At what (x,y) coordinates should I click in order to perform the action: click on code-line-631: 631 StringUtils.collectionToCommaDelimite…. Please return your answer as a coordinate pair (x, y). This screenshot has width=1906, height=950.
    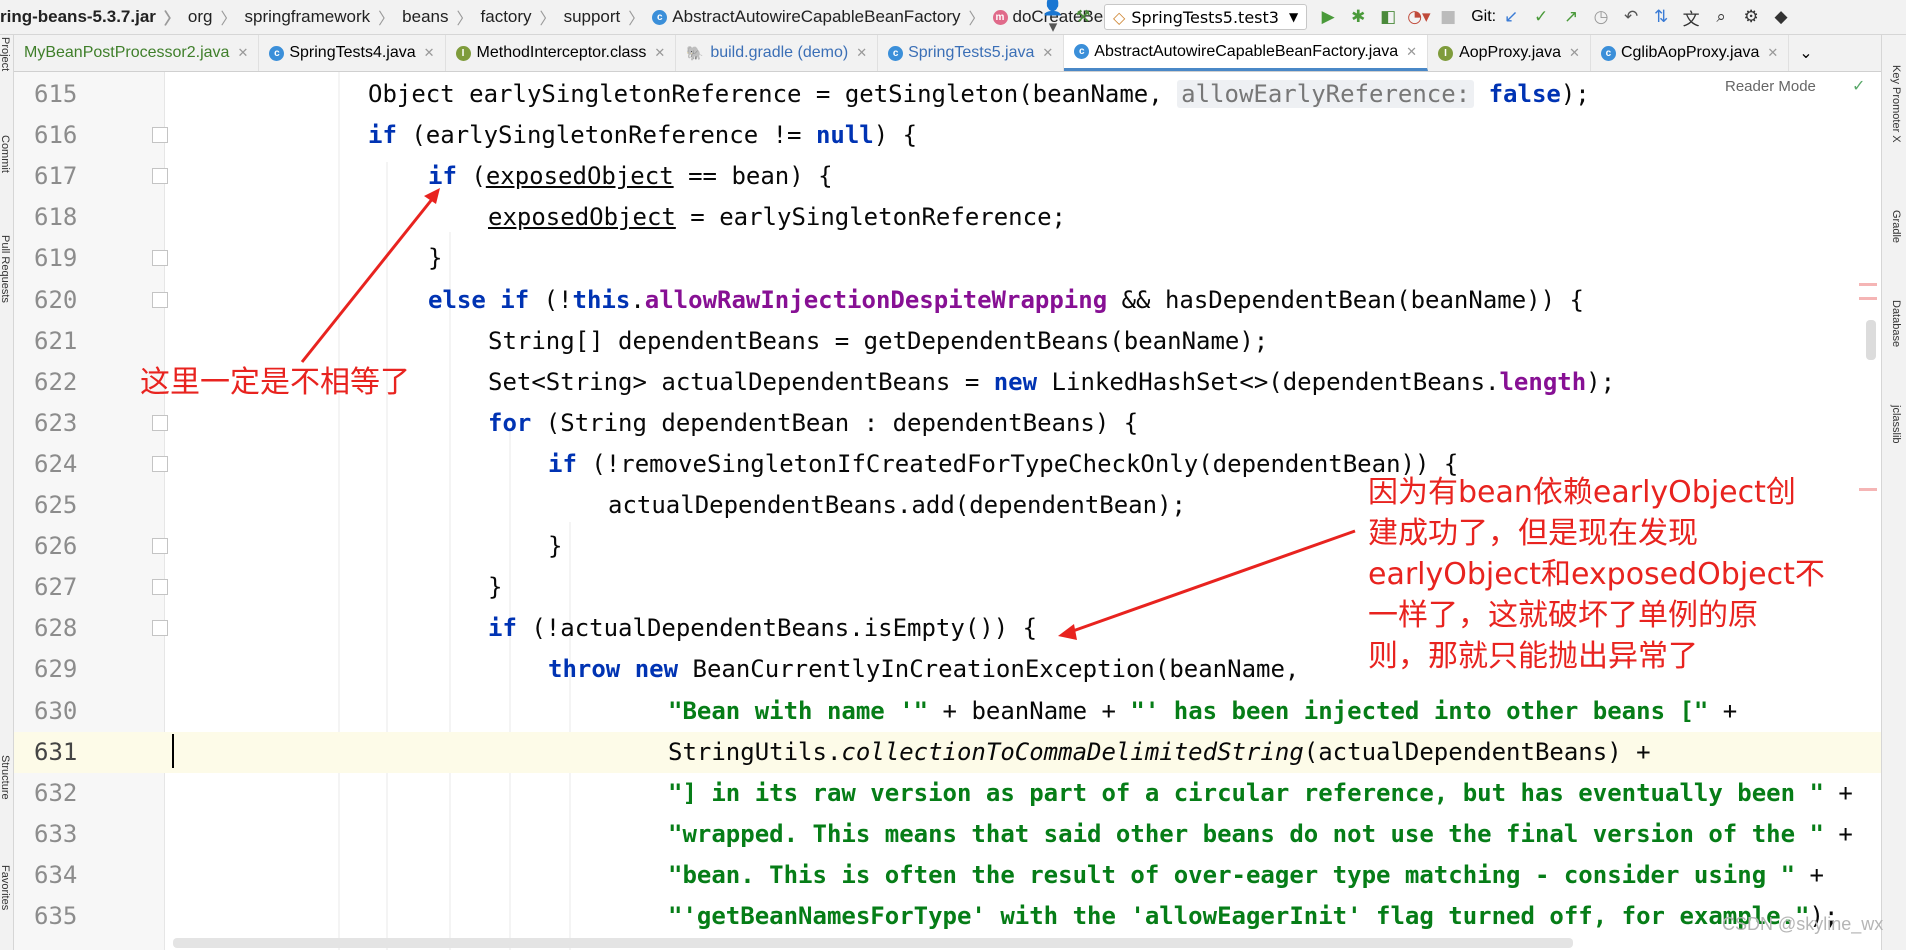
    Looking at the image, I should click on (947, 752).